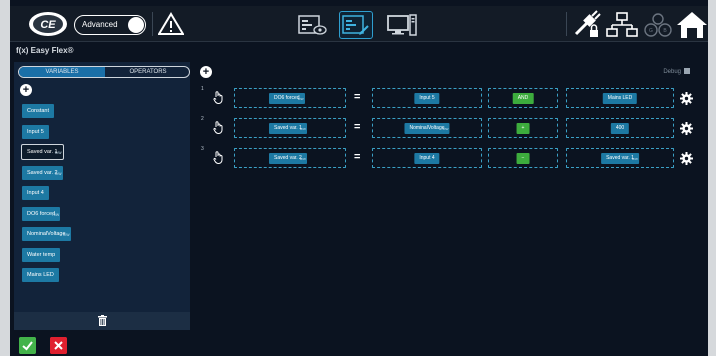  Describe the element at coordinates (147, 72) in the screenshot. I see `tab-operators: OPERATORS` at that location.